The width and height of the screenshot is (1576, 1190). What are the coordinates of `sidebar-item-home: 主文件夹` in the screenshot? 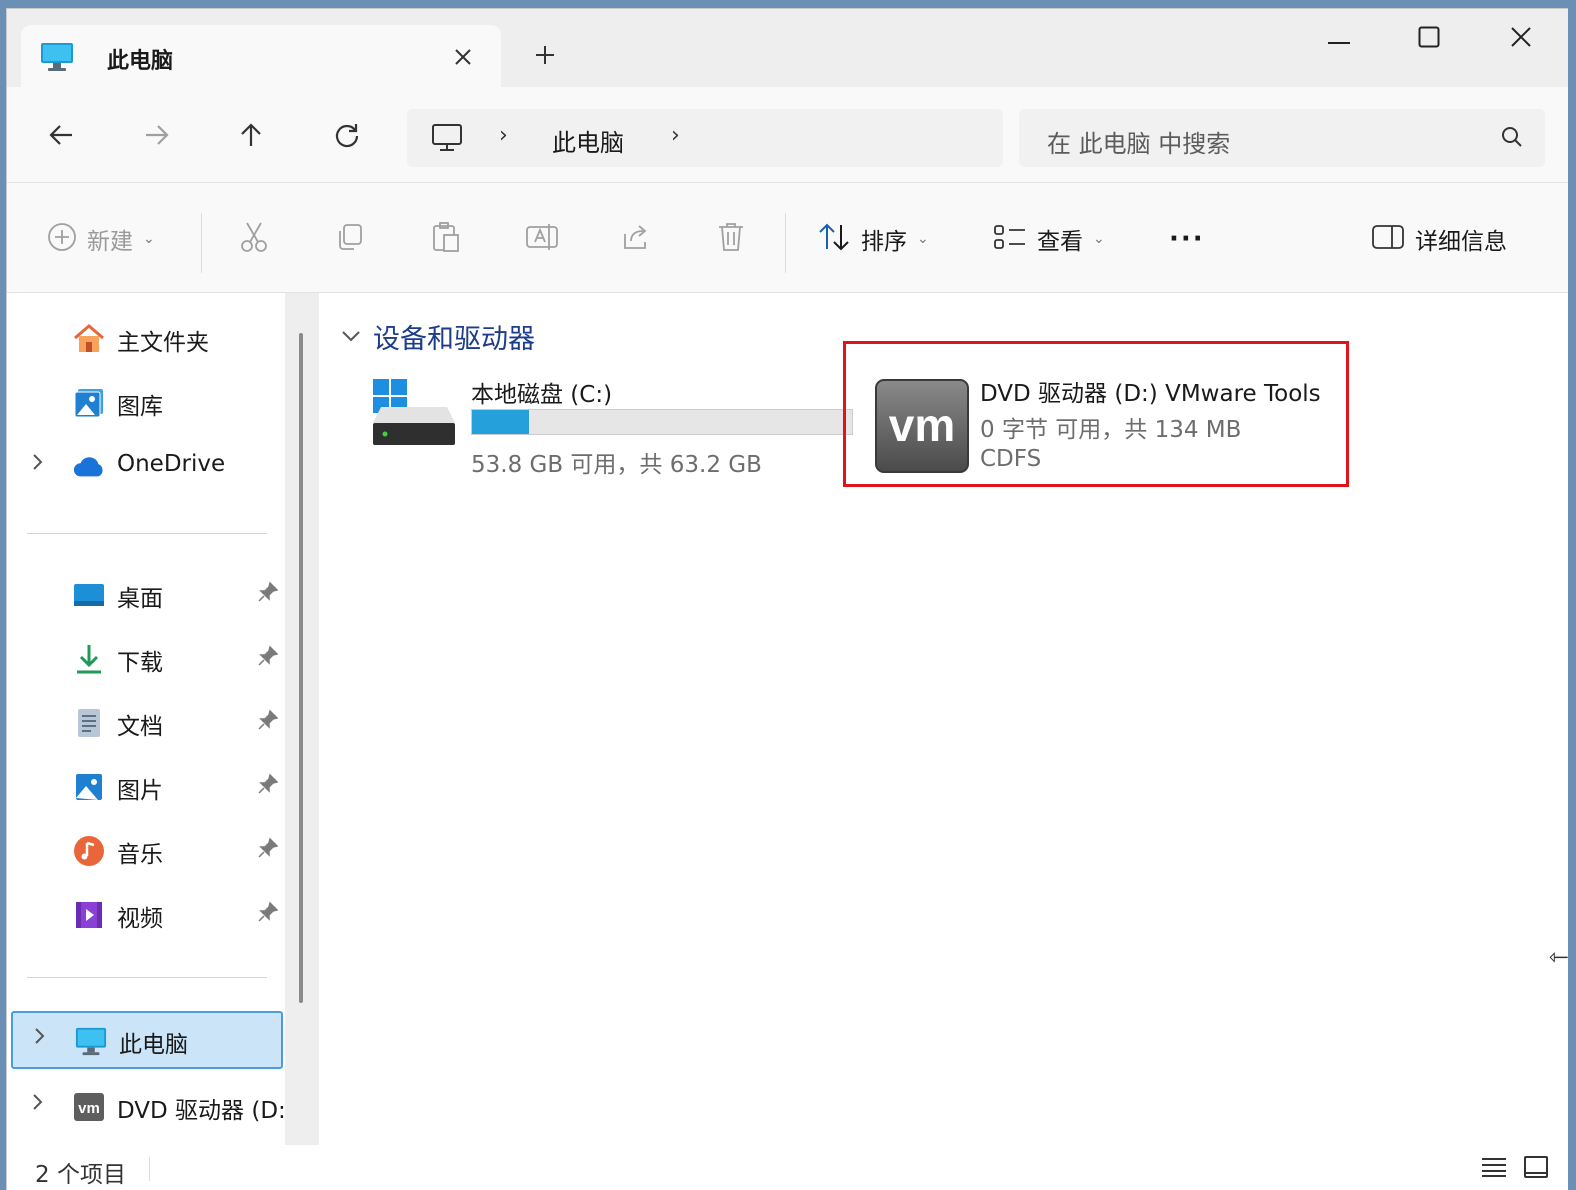 It's located at (148, 338).